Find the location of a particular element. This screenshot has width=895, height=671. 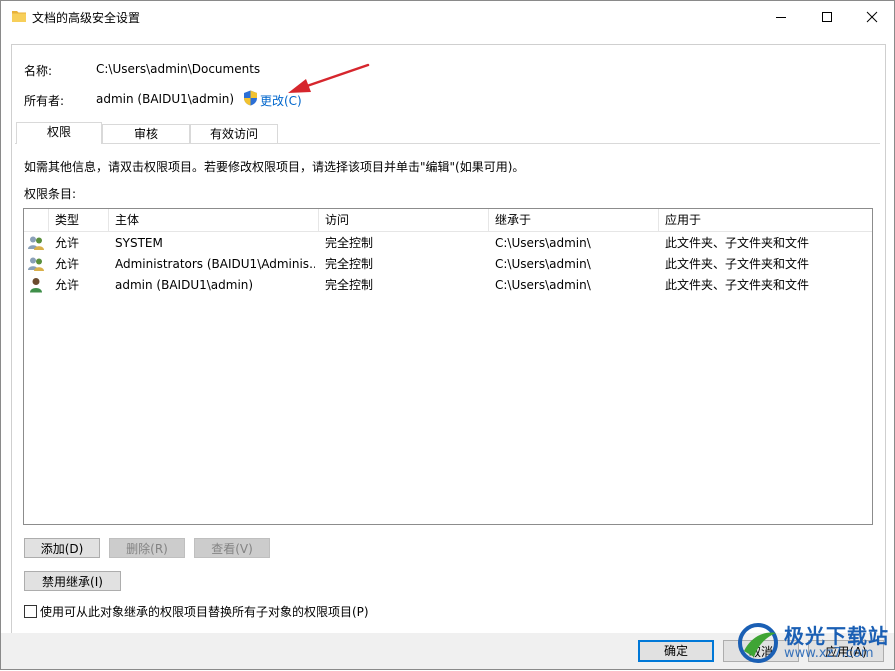

column-header-icon is located at coordinates (36, 220).